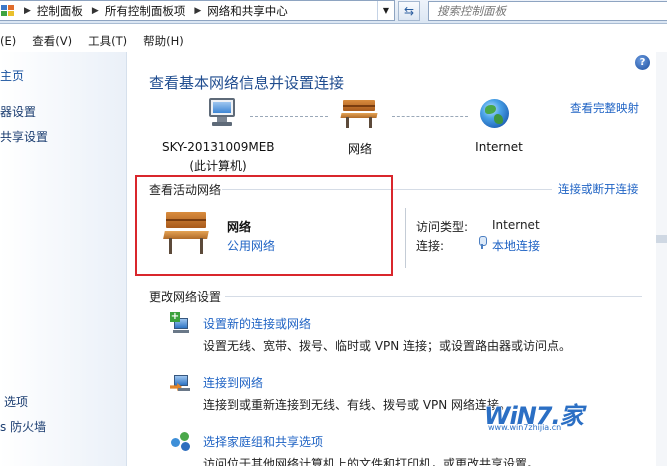 This screenshot has width=667, height=466. What do you see at coordinates (16, 401) in the screenshot?
I see `left-nav-options: 选项` at bounding box center [16, 401].